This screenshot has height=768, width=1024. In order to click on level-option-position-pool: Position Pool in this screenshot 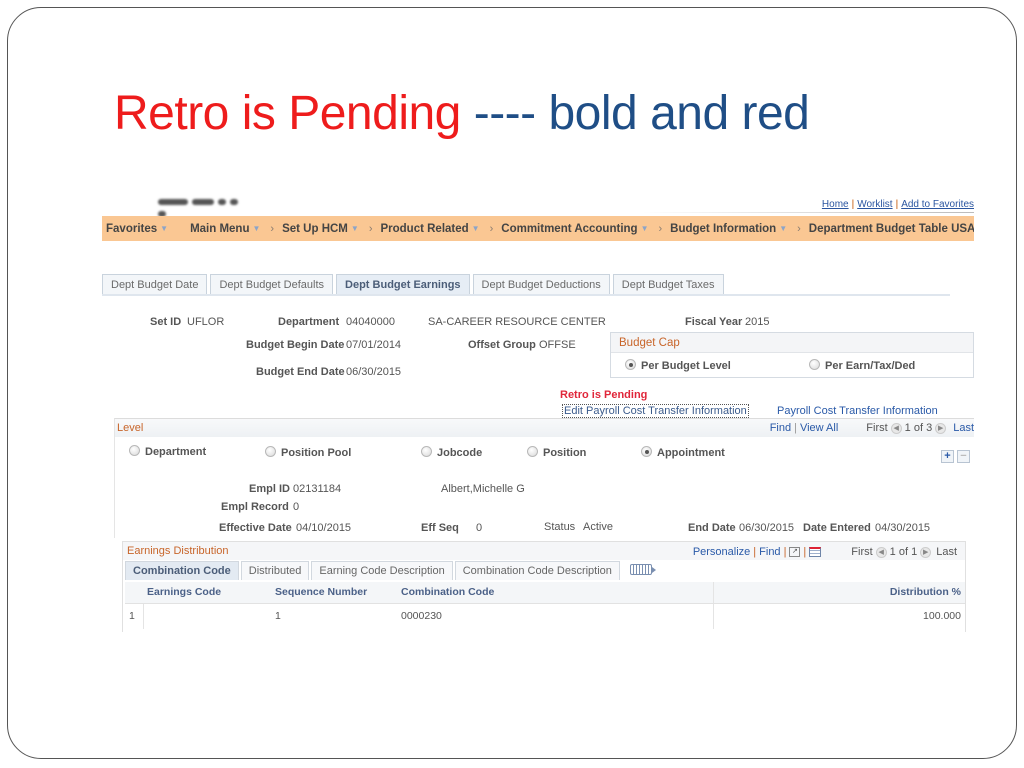, I will do `click(308, 452)`.